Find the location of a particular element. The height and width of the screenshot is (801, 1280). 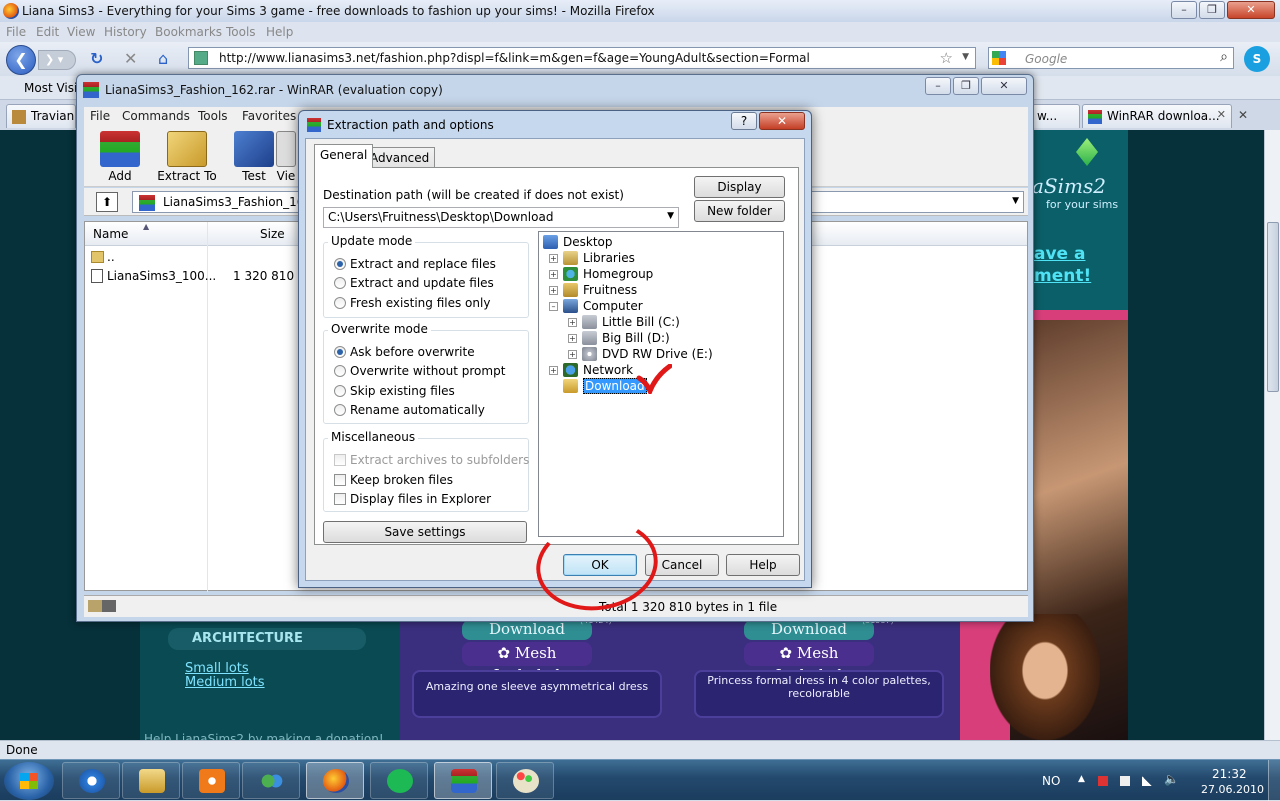

menu-history: History is located at coordinates (125, 32).